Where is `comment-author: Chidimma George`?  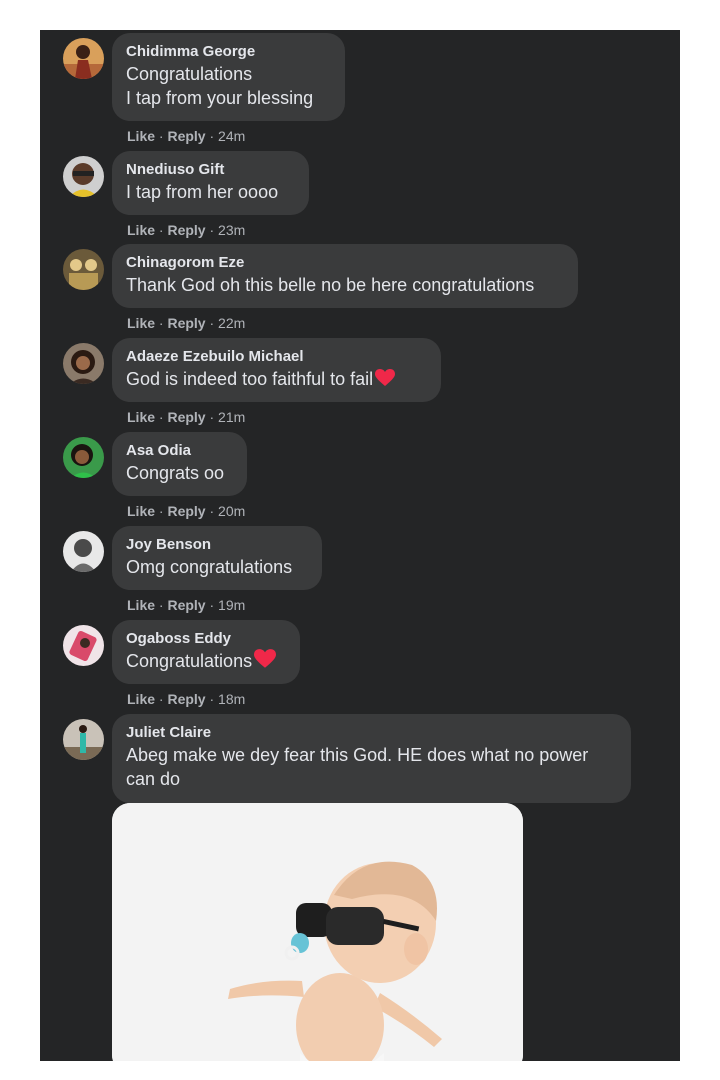 comment-author: Chidimma George is located at coordinates (228, 52).